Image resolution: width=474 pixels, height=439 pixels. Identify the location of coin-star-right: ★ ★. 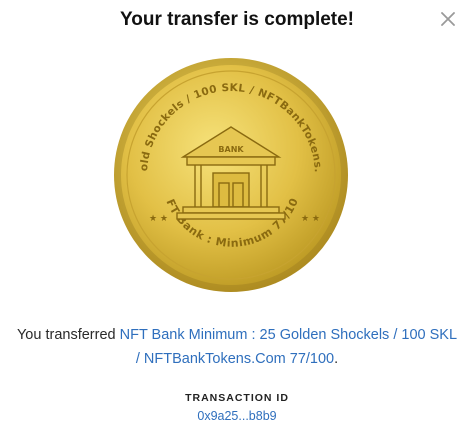
(310, 219).